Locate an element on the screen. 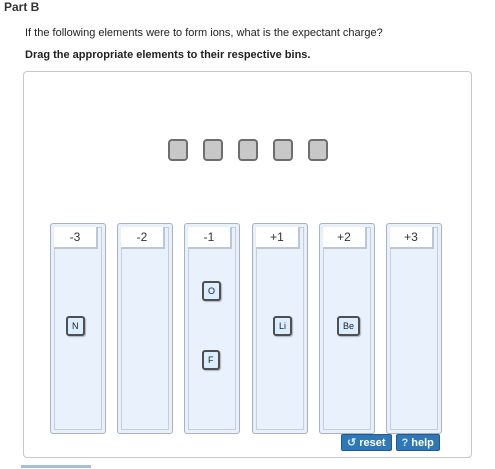 Image resolution: width=495 pixels, height=469 pixels. bin-label: +1 is located at coordinates (278, 238).